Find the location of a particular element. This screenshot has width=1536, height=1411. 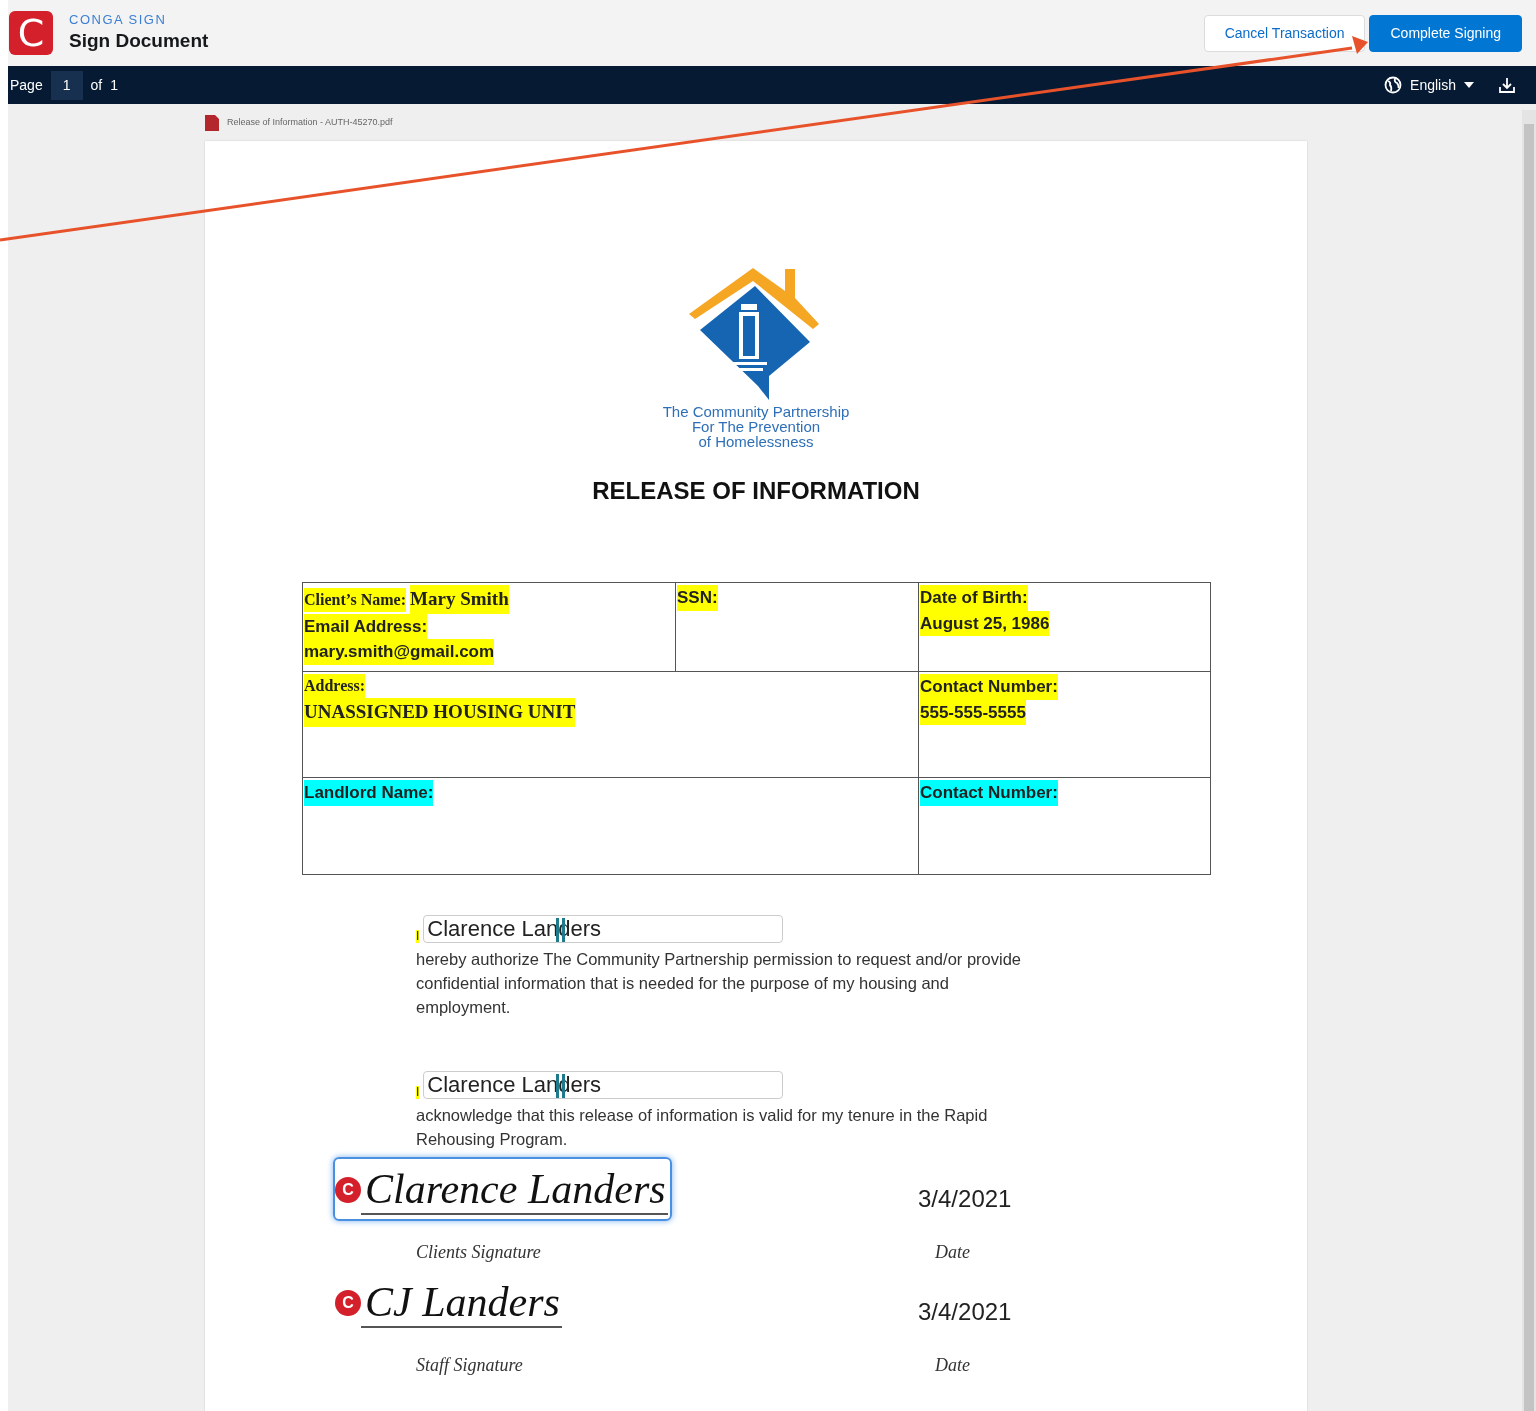

page-of-label: of is located at coordinates (96, 85).